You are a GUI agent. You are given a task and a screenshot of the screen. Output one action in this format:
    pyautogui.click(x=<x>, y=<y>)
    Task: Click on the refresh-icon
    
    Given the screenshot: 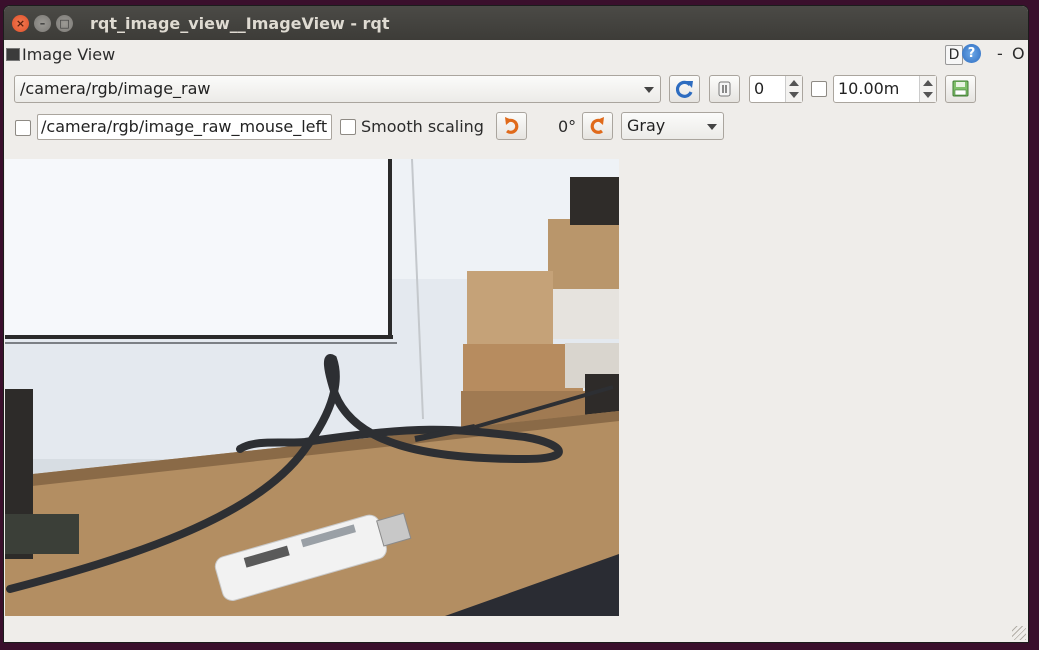 What is the action you would take?
    pyautogui.click(x=684, y=89)
    